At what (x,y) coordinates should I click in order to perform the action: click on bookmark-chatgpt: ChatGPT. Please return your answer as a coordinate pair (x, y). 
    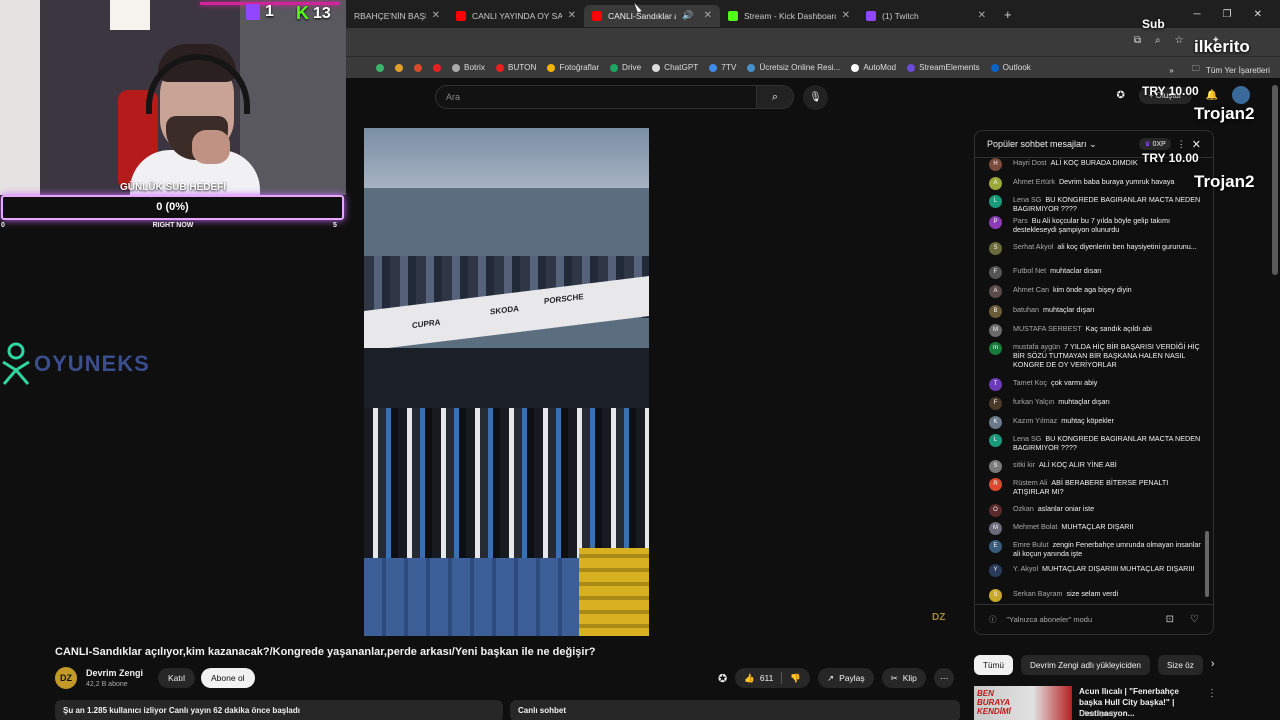
    Looking at the image, I should click on (675, 67).